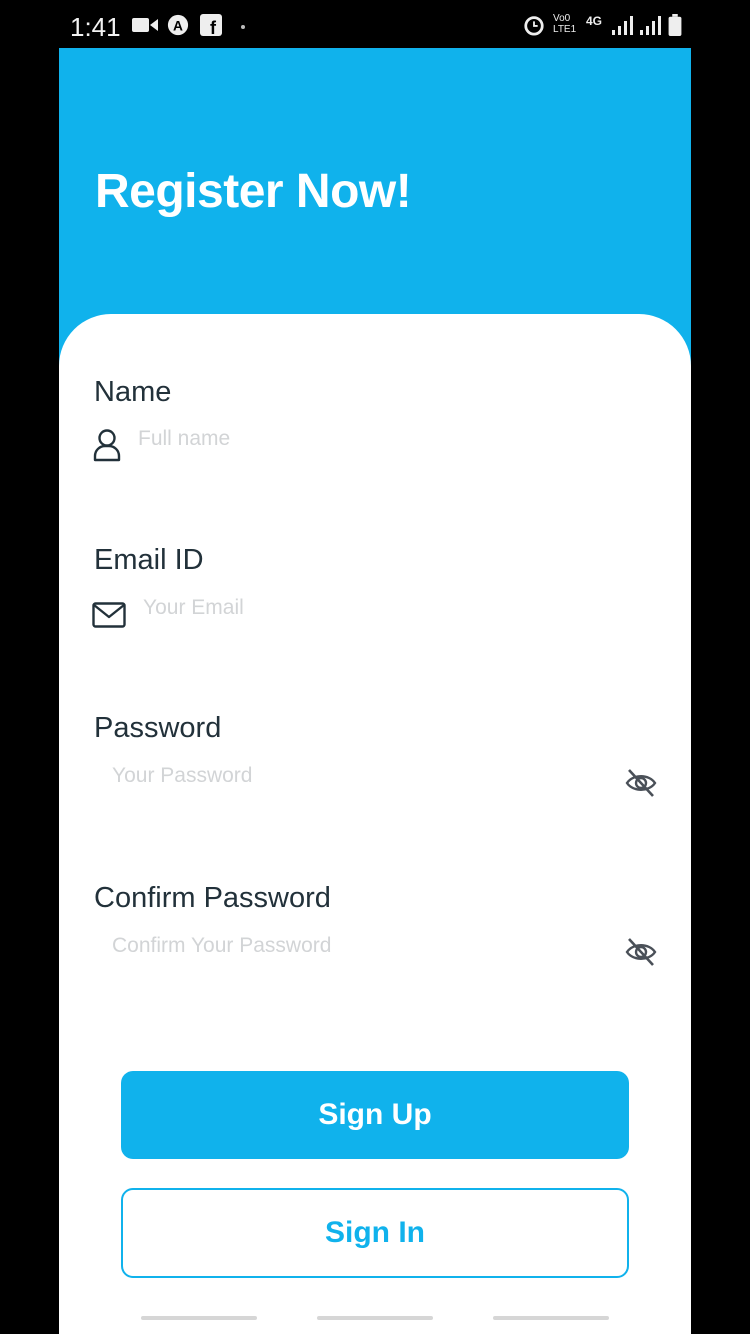 The width and height of the screenshot is (750, 1334). What do you see at coordinates (363, 439) in the screenshot?
I see `full-name-input` at bounding box center [363, 439].